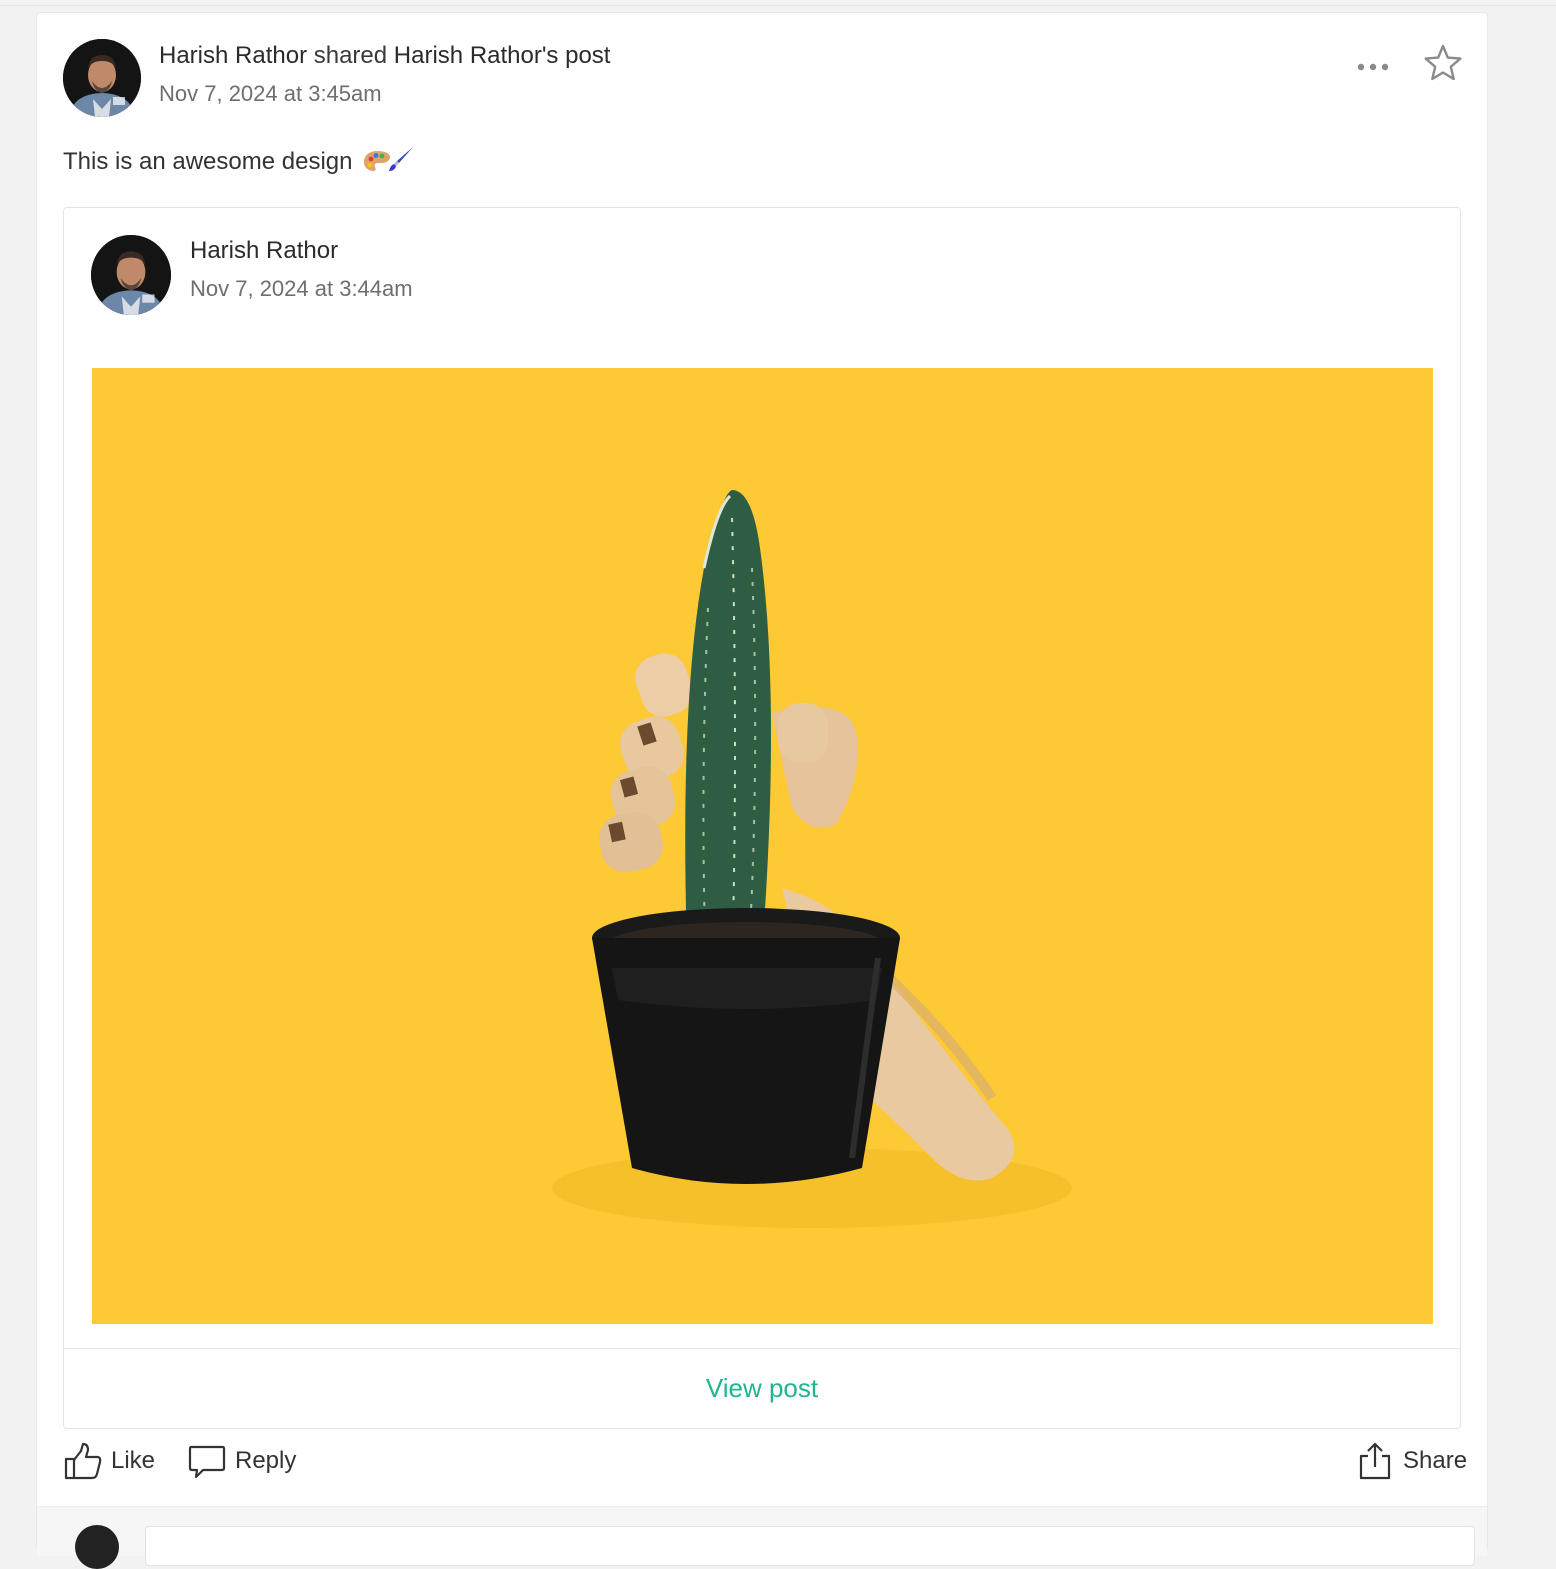 Image resolution: width=1556 pixels, height=1569 pixels. I want to click on share-label: Share, so click(1435, 1460).